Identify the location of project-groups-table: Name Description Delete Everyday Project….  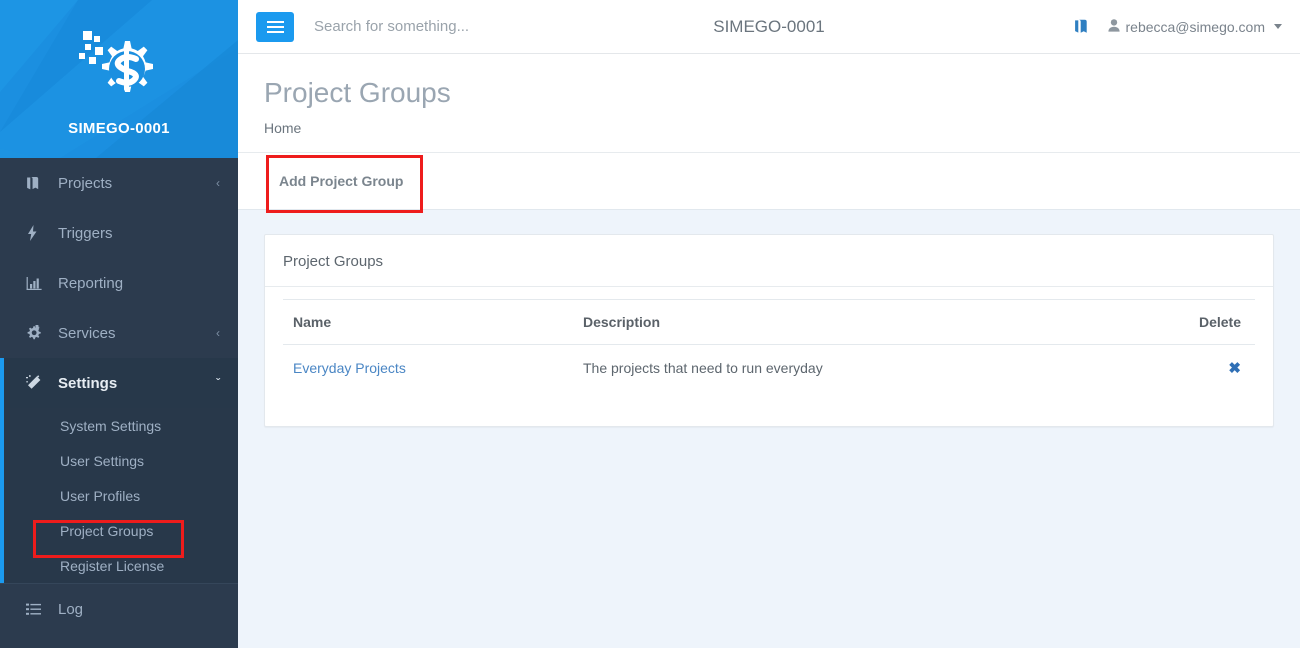
(769, 345).